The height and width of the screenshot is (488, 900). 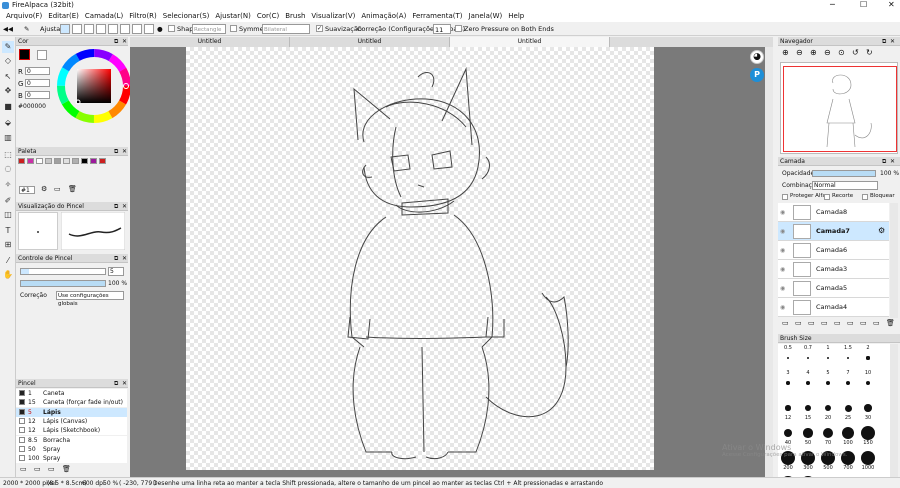 I want to click on select-tool-icon: ⬚, so click(x=8, y=155).